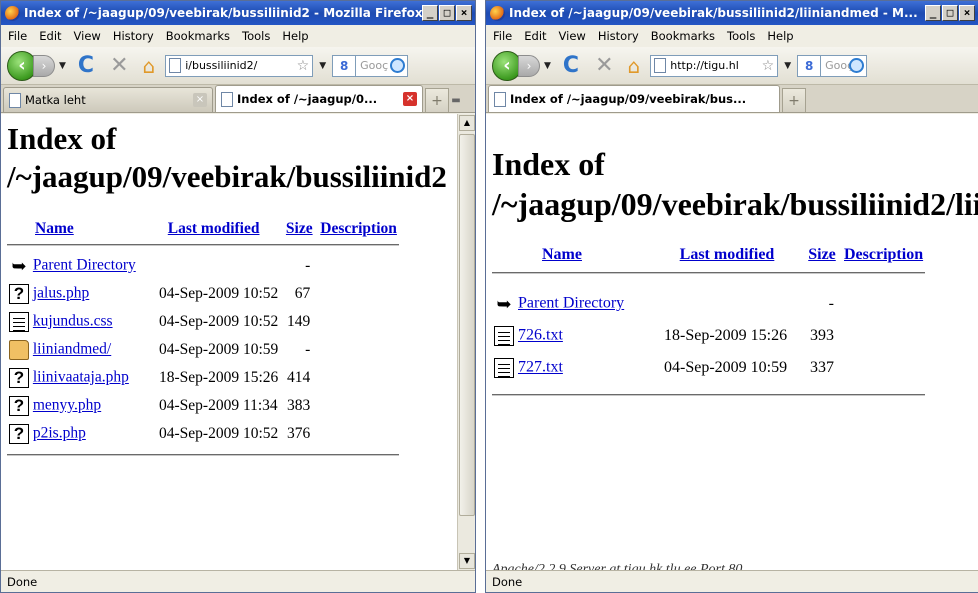  I want to click on file-link: liinivaataja.php, so click(81, 377).